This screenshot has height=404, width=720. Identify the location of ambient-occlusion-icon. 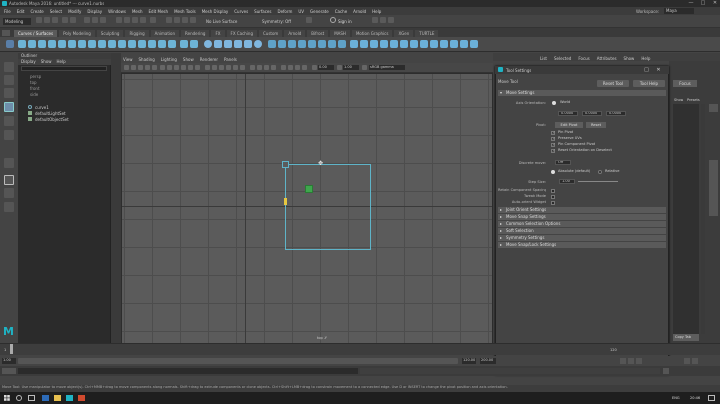
(252, 67).